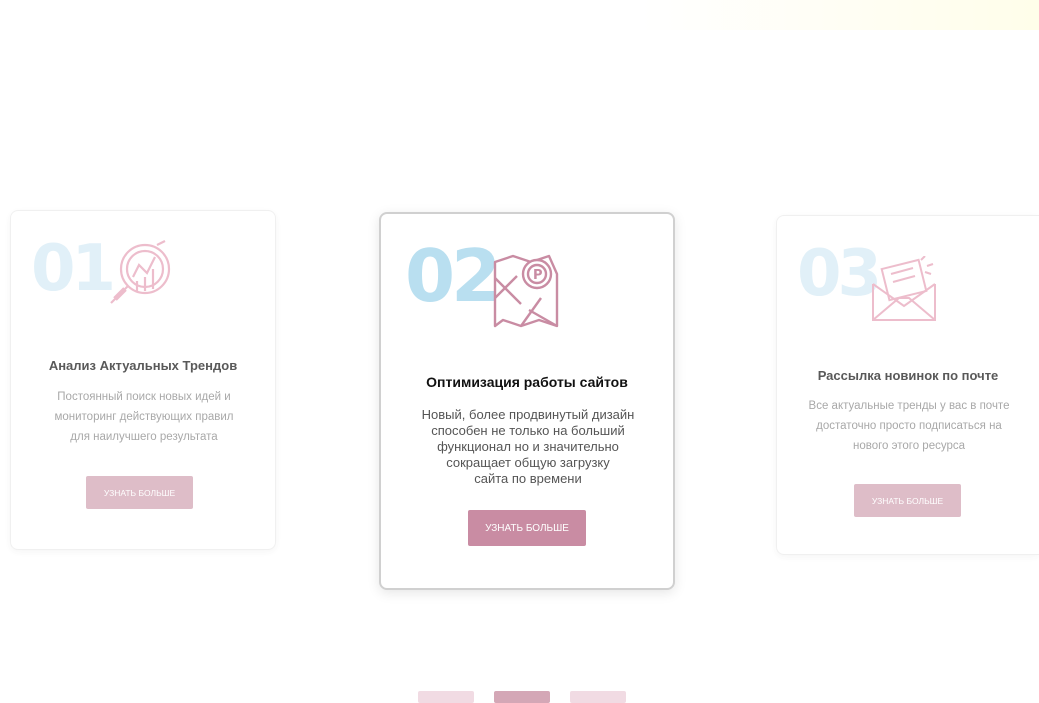  I want to click on map-pin-icon: P, so click(526, 291).